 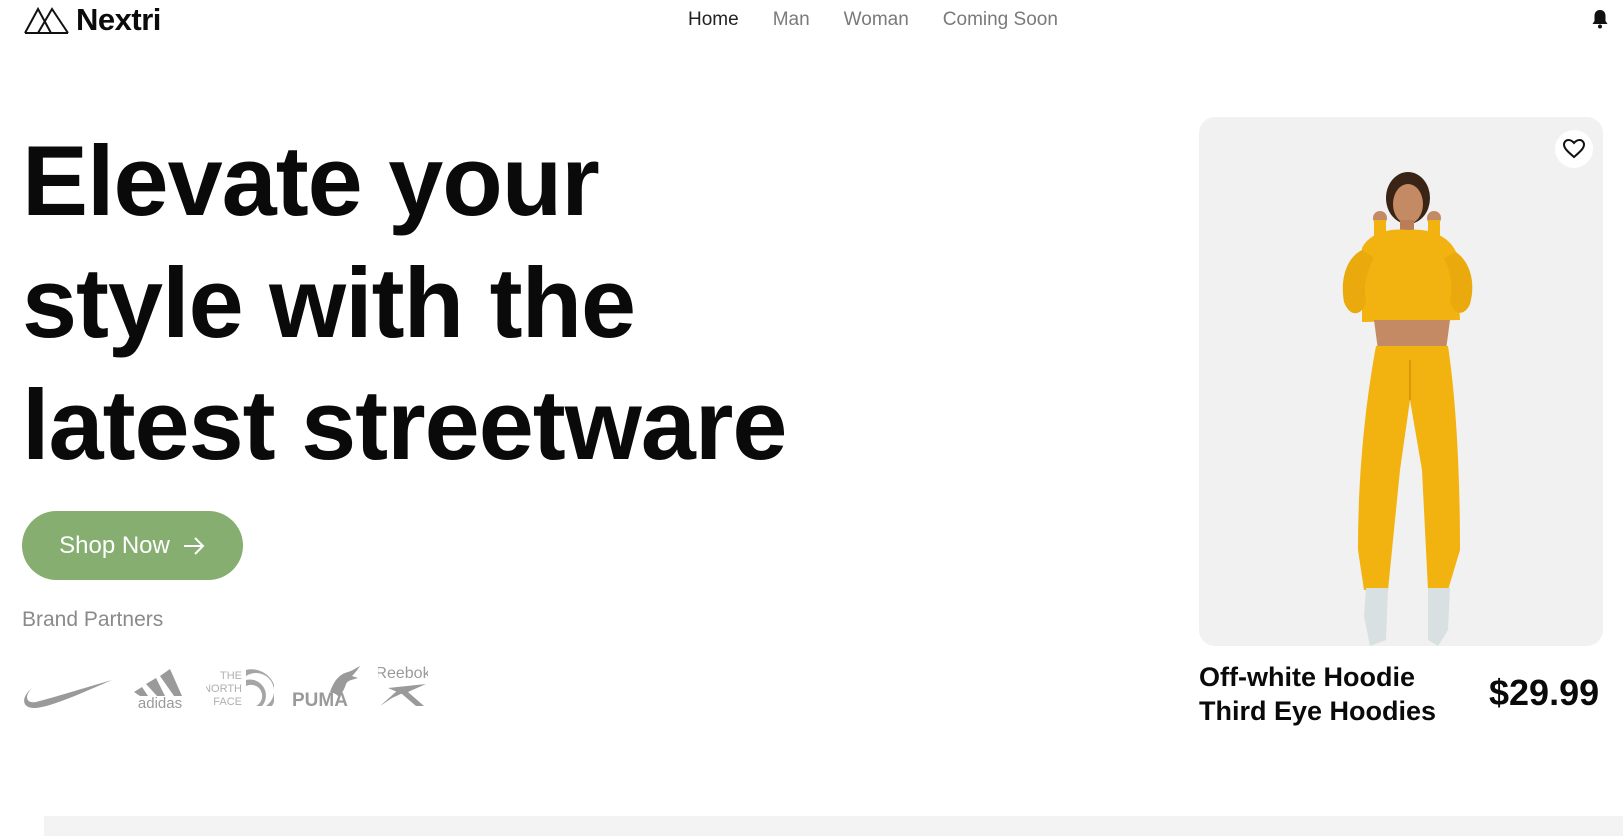 What do you see at coordinates (1317, 694) in the screenshot?
I see `product-name: Off-white Hoodie Third Eye Hoodies` at bounding box center [1317, 694].